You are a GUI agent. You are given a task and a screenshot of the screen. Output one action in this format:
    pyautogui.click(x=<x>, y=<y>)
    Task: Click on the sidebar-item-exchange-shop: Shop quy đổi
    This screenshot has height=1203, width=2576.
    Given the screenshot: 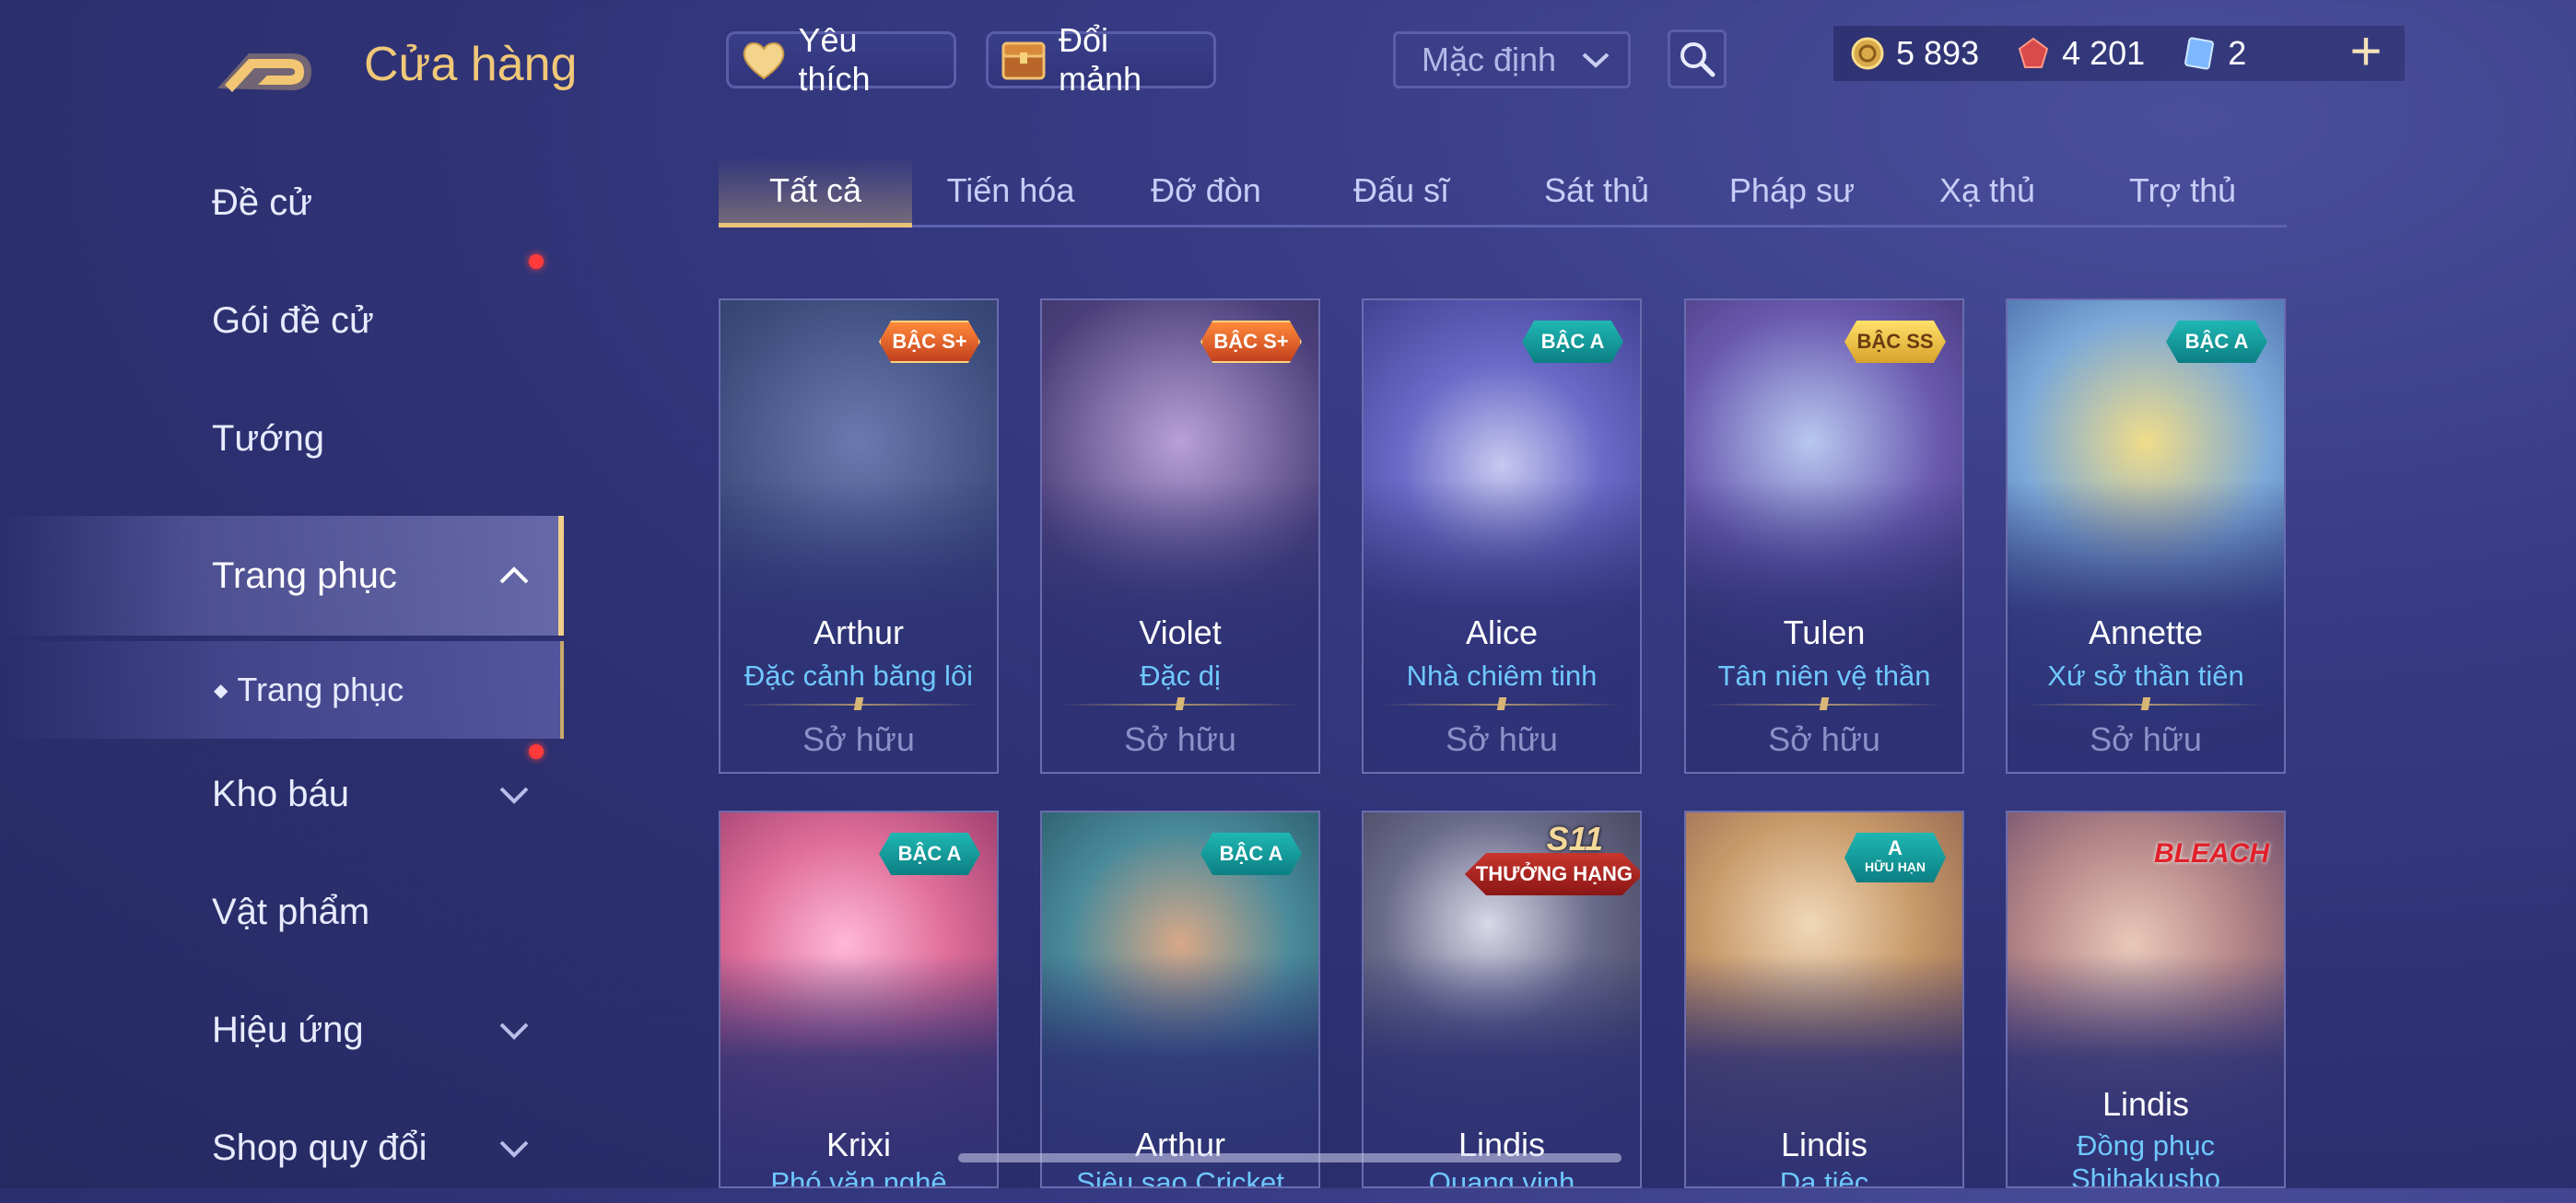 What is the action you would take?
    pyautogui.click(x=282, y=1147)
    